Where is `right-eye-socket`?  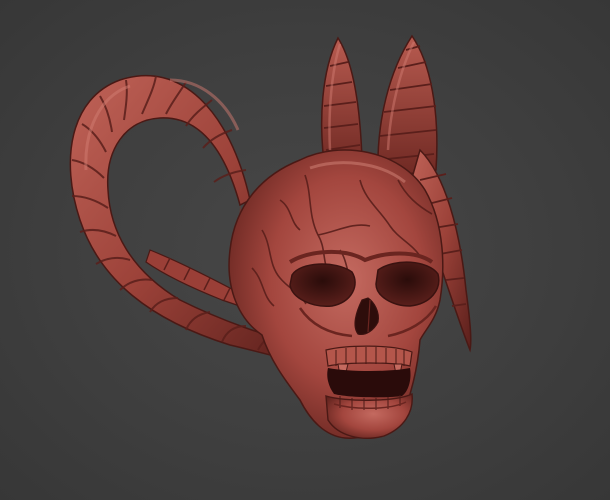 right-eye-socket is located at coordinates (407, 284).